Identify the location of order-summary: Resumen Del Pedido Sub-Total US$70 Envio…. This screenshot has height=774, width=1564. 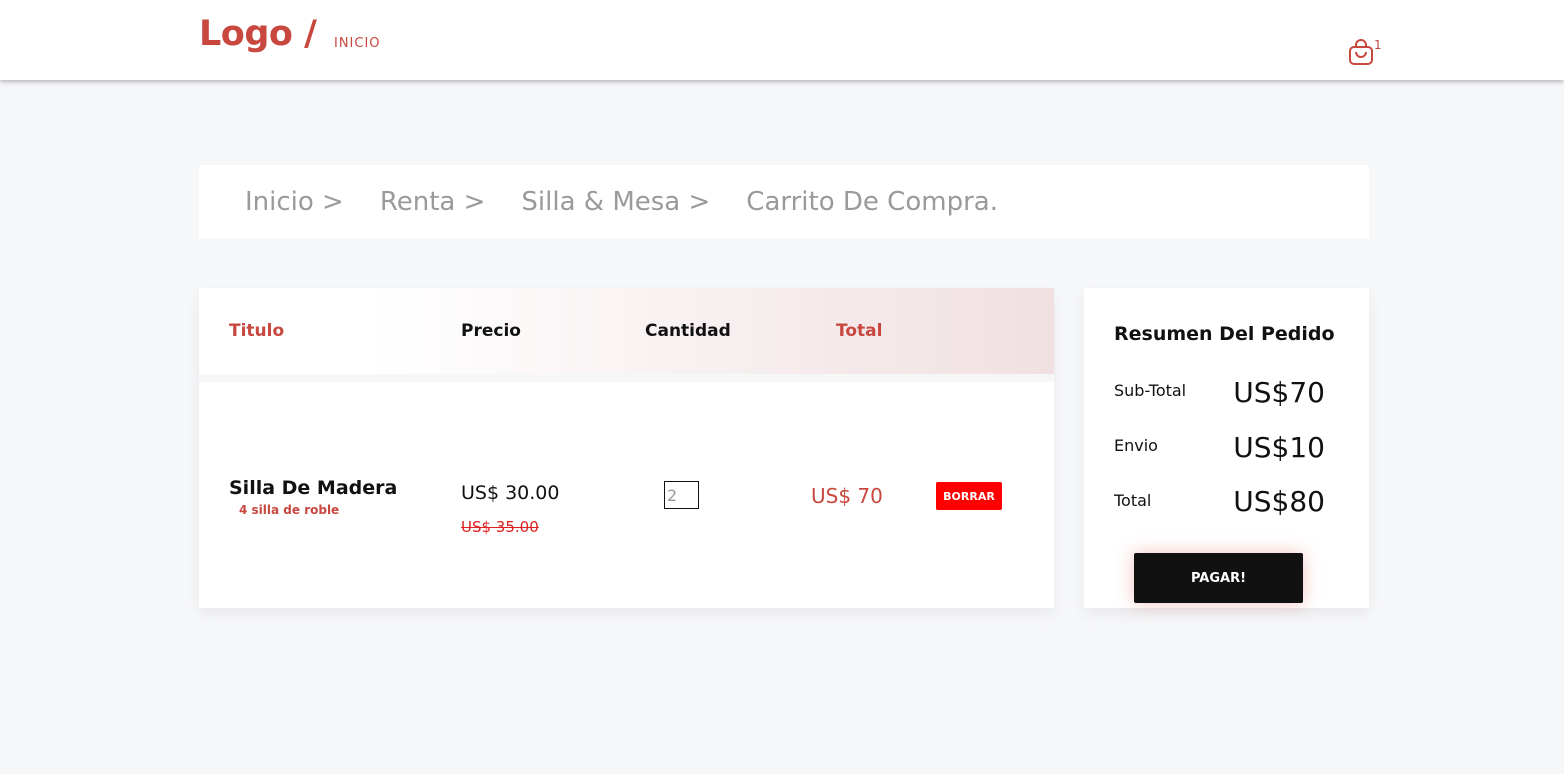
(1226, 448).